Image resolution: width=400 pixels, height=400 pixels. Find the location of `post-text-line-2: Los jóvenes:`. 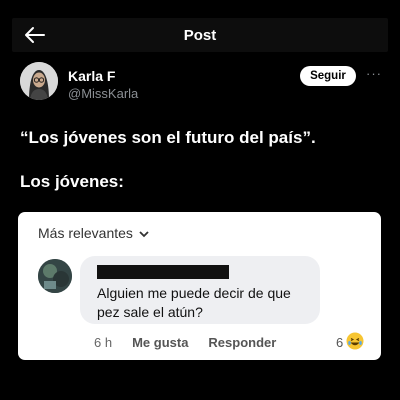

post-text-line-2: Los jóvenes: is located at coordinates (72, 181).